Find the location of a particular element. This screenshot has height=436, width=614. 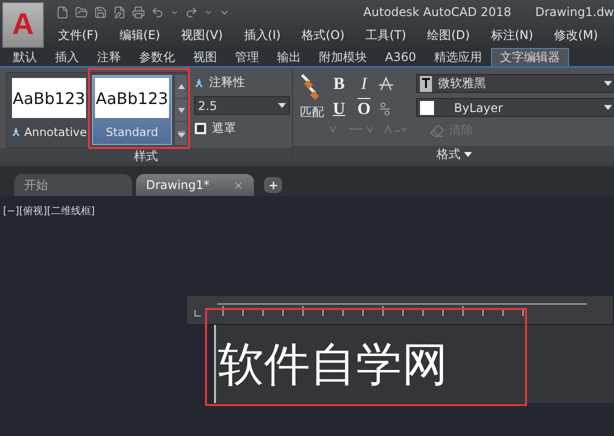

mask-label: 遮罩 is located at coordinates (224, 128).